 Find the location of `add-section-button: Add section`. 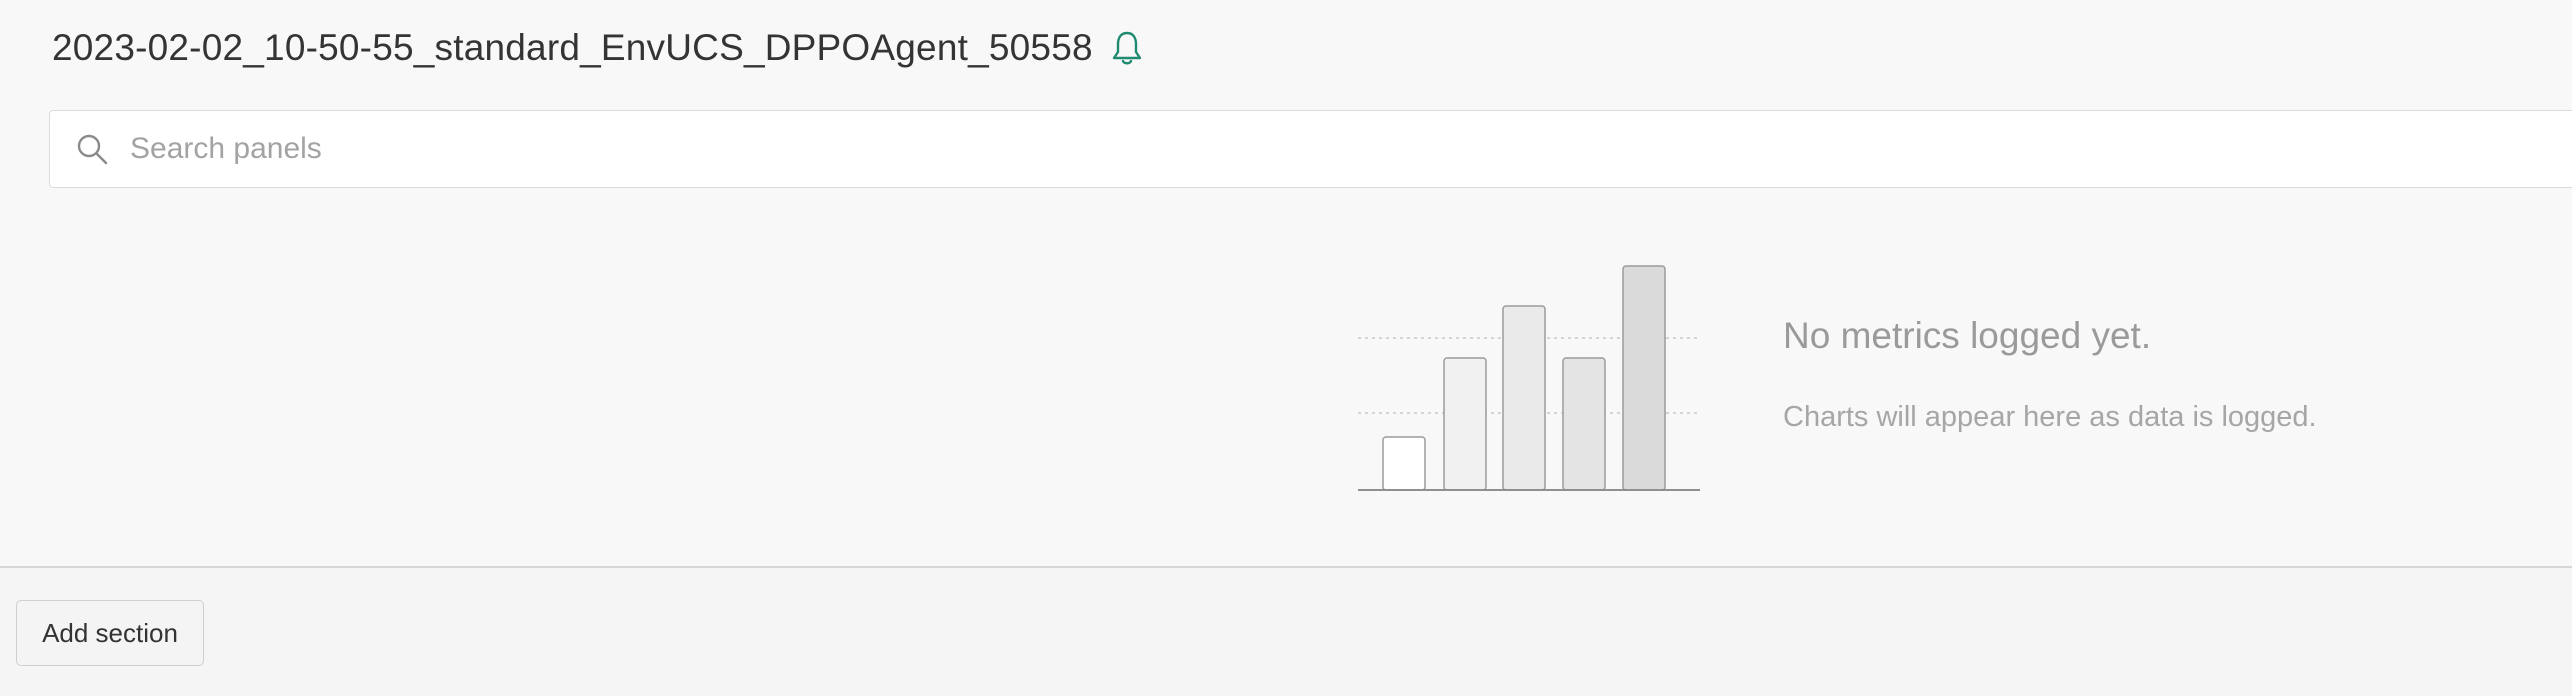

add-section-button: Add section is located at coordinates (110, 633).